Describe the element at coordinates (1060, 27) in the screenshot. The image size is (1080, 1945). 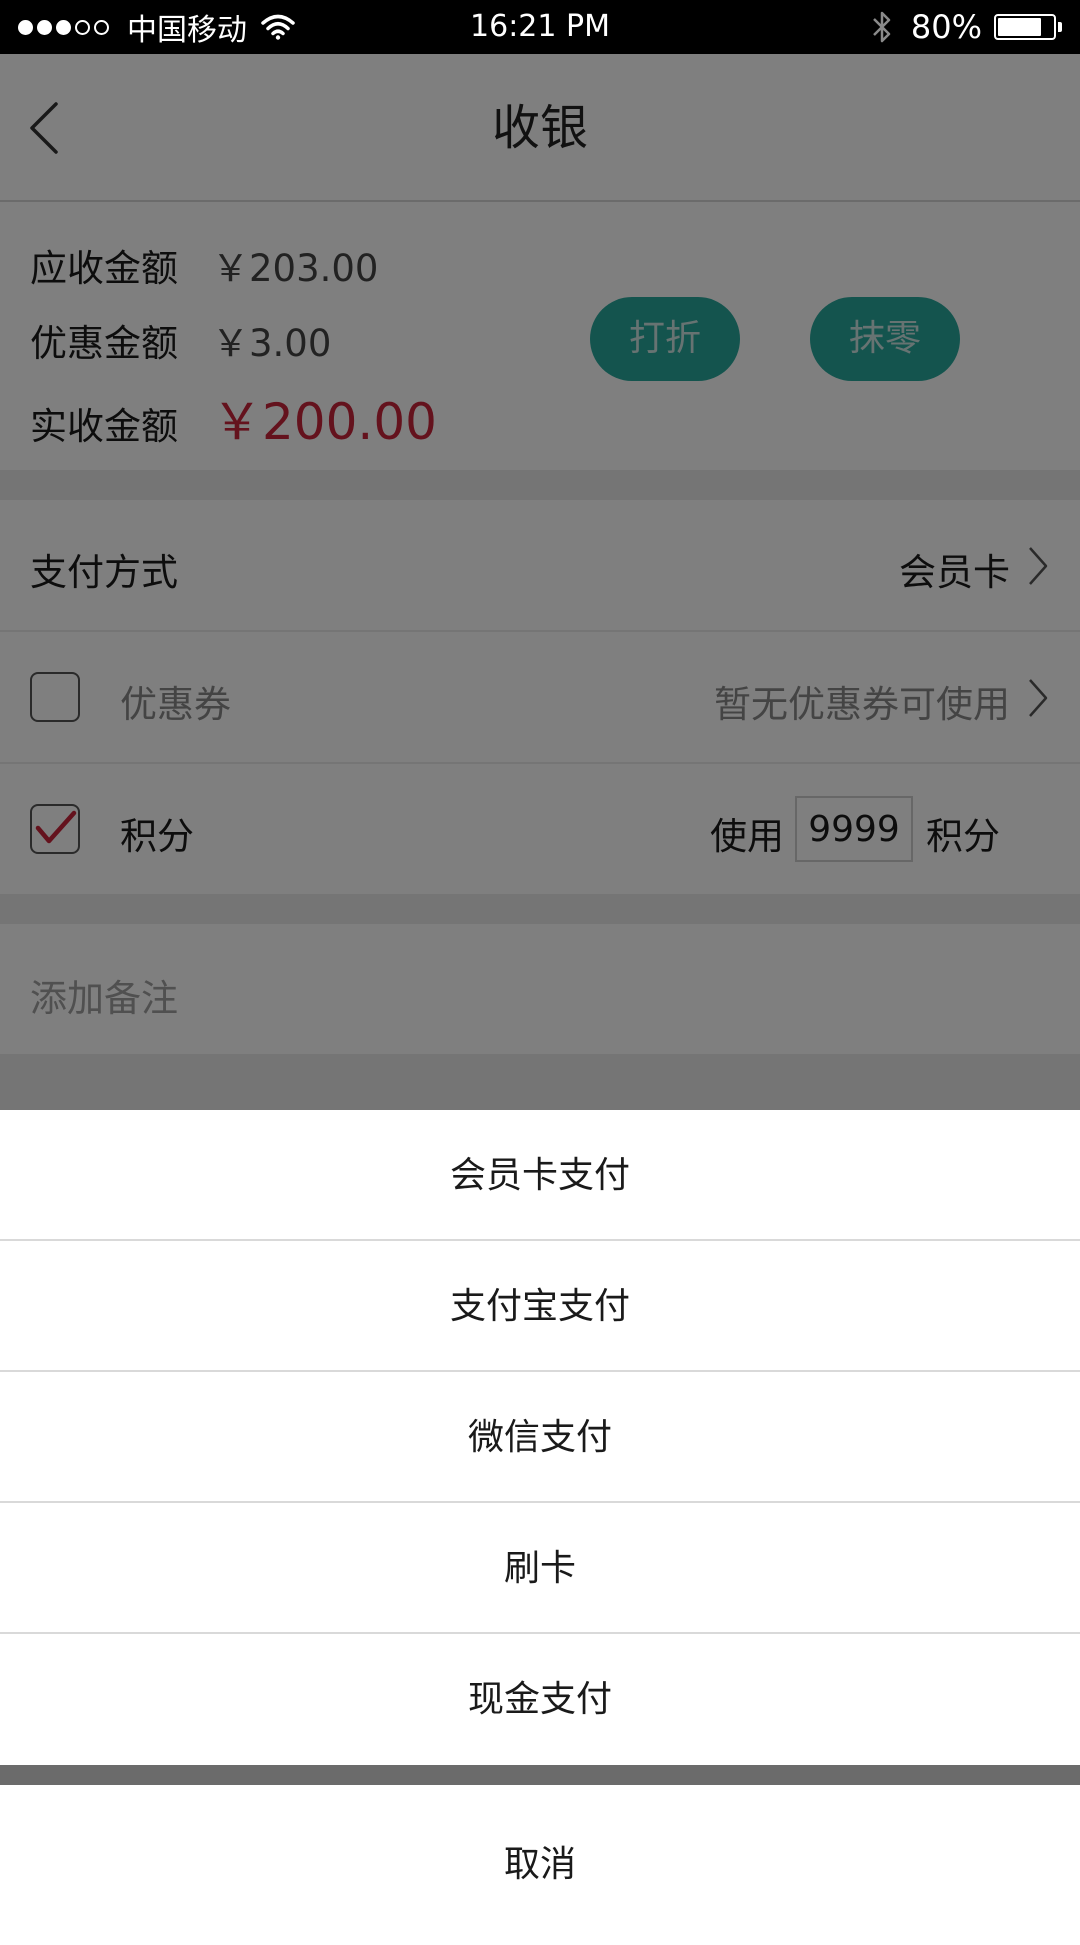
I see `battery-tip` at that location.